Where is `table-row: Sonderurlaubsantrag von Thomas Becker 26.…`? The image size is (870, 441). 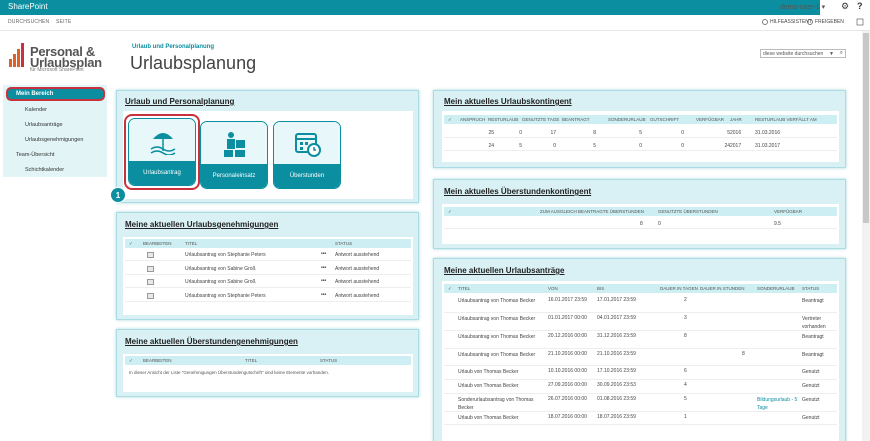
table-row: Sonderurlaubsantrag von Thomas Becker 26.… is located at coordinates (640, 403).